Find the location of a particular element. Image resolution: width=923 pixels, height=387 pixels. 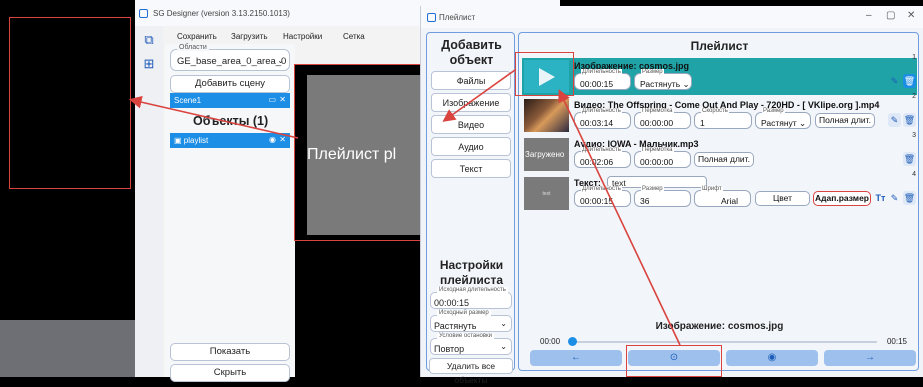

speed-legend: Скорость is located at coordinates (715, 111).